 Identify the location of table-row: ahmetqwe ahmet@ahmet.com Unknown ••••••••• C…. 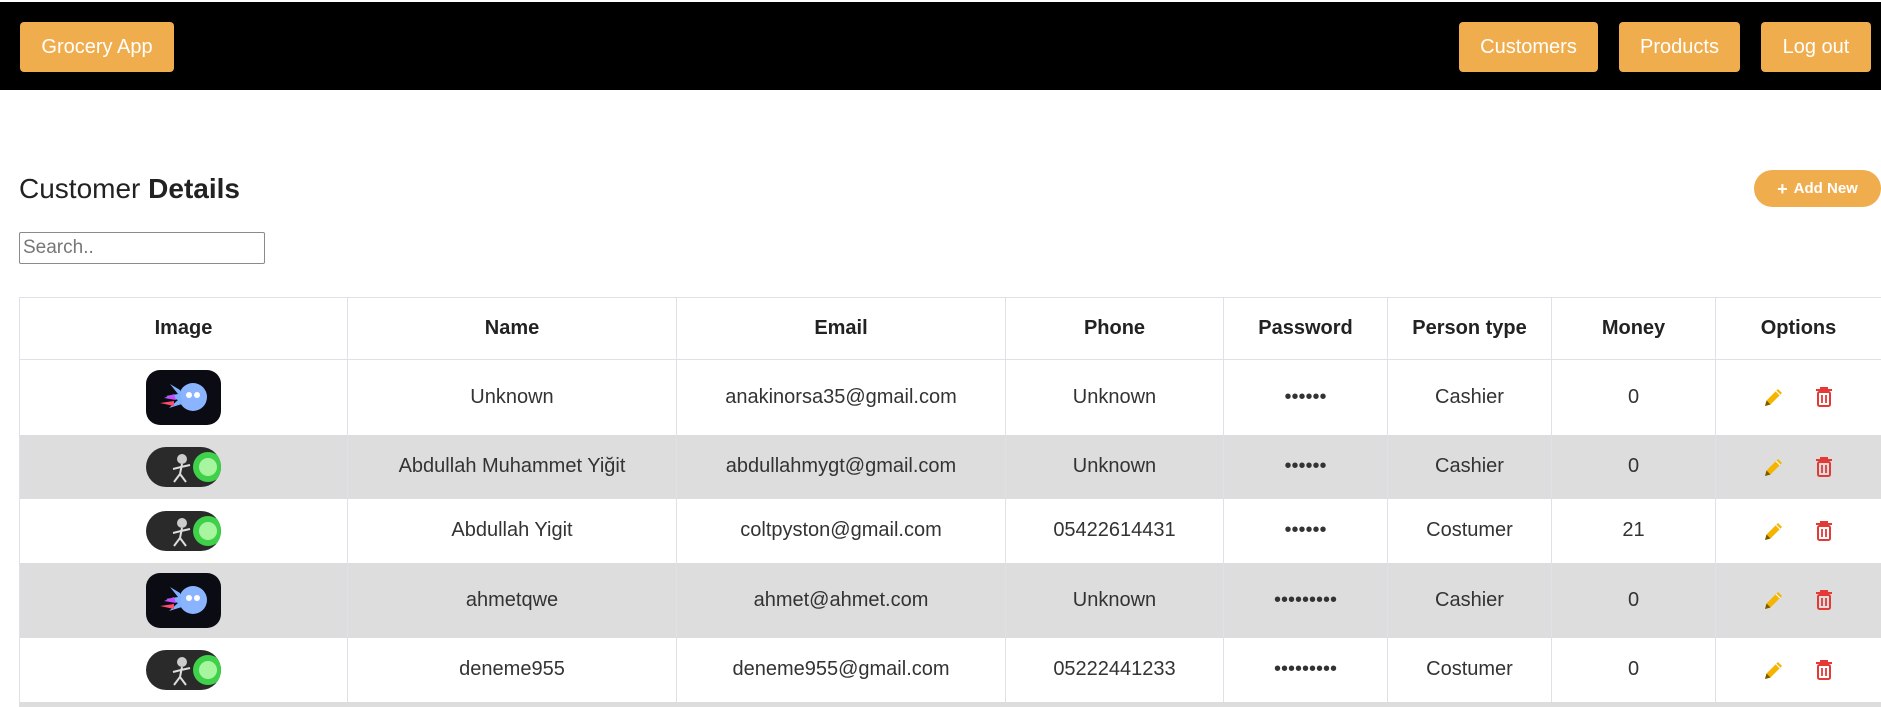
(950, 600).